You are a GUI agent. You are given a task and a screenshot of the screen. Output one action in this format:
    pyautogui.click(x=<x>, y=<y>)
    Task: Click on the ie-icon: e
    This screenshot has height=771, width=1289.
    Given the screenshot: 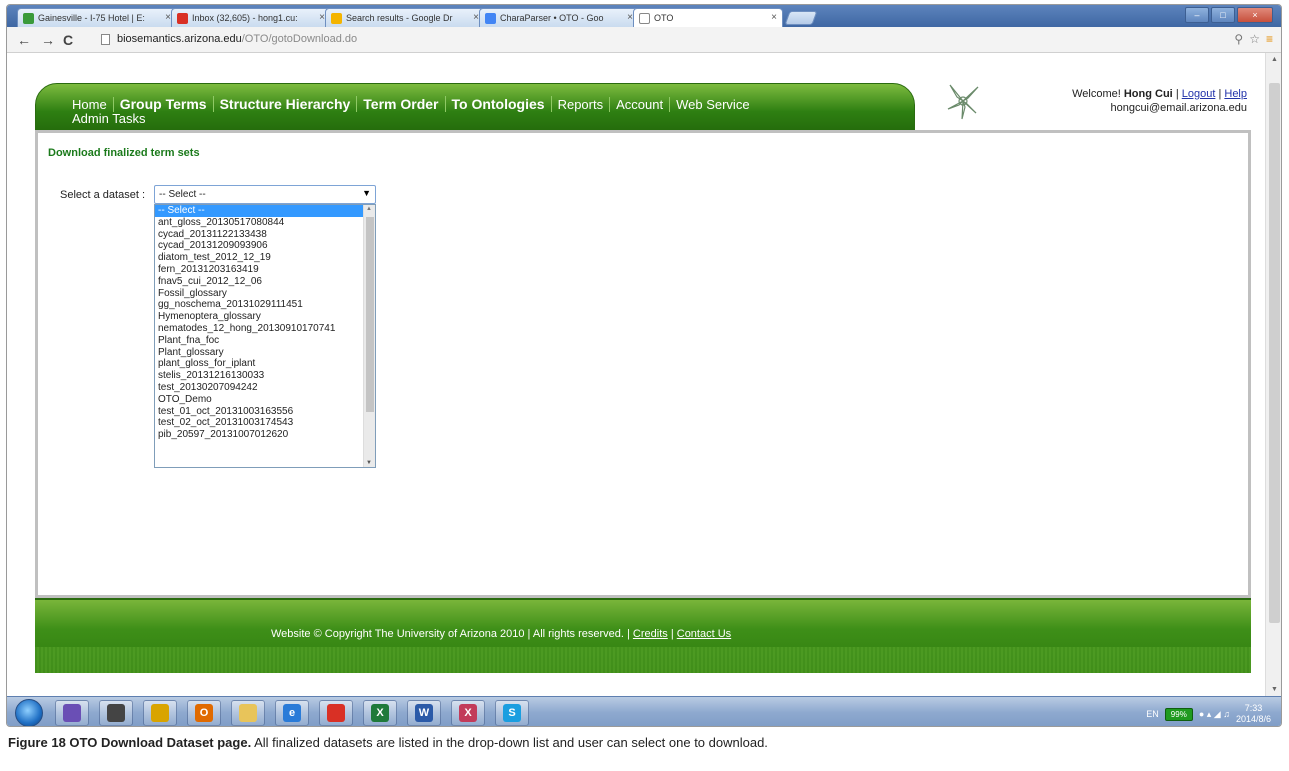 What is the action you would take?
    pyautogui.click(x=292, y=713)
    